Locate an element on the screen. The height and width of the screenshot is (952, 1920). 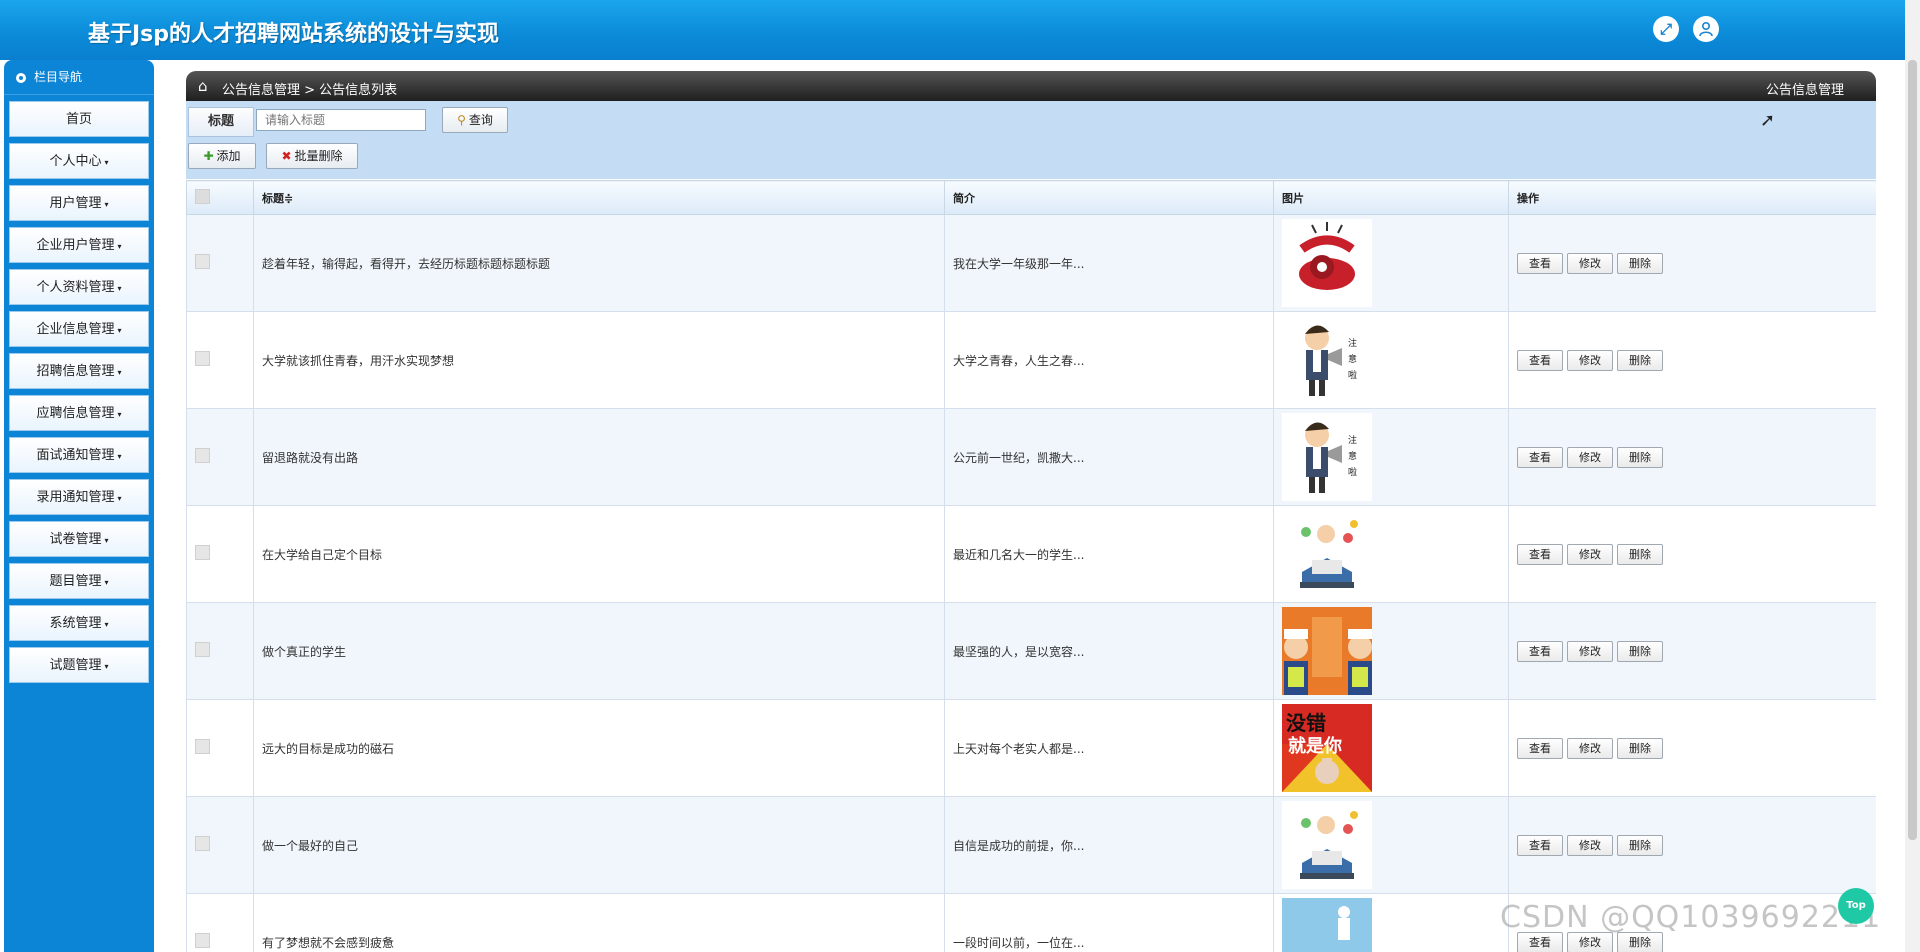
search-input is located at coordinates (341, 120).